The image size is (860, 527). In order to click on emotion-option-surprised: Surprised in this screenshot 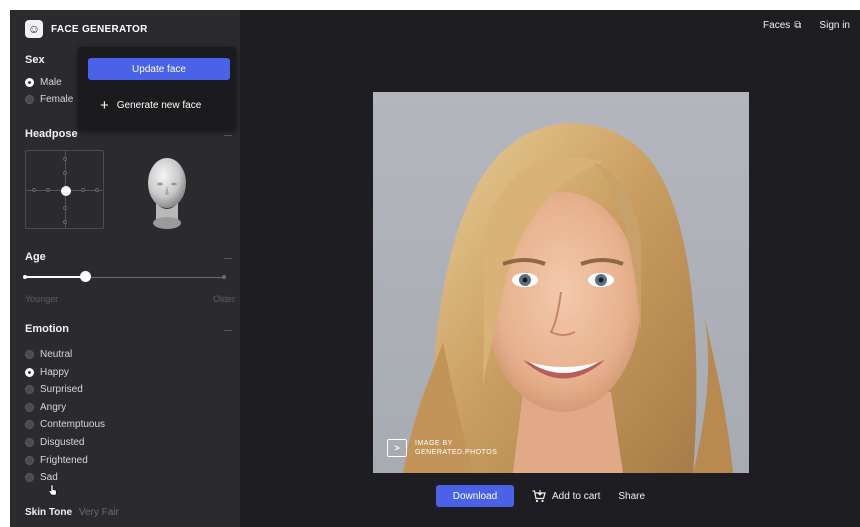, I will do `click(54, 389)`.